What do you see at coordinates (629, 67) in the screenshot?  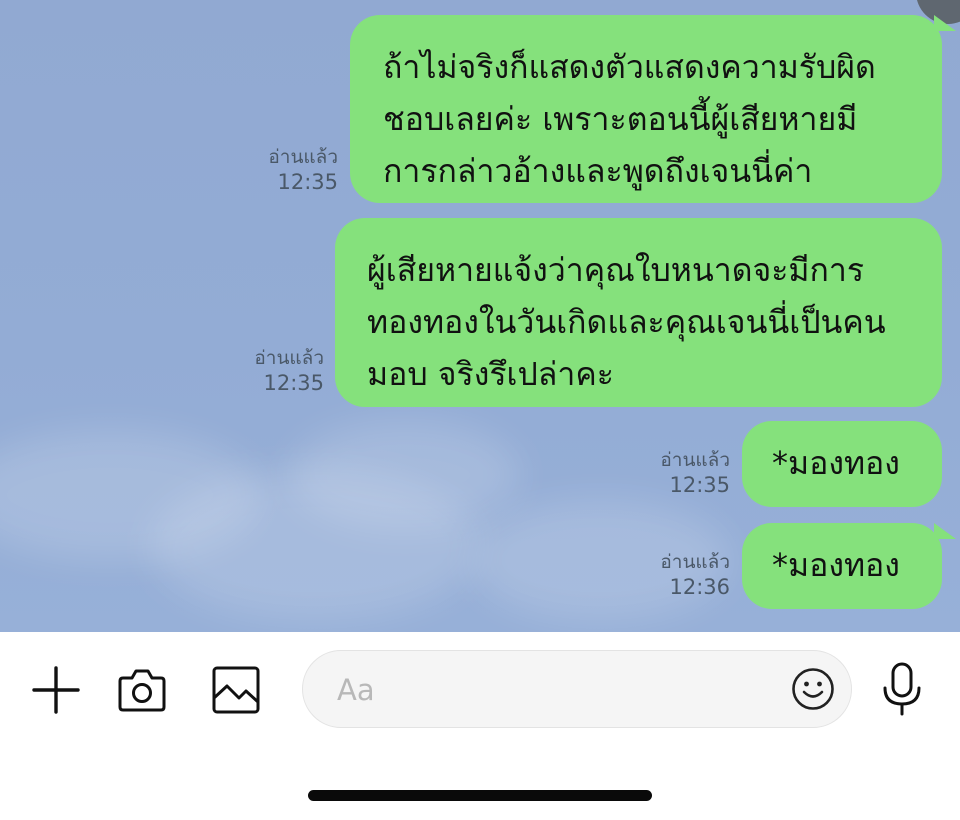 I see `message-line: ถ้าไม่จริงก็แสดงตัวแสดงความรับผิด` at bounding box center [629, 67].